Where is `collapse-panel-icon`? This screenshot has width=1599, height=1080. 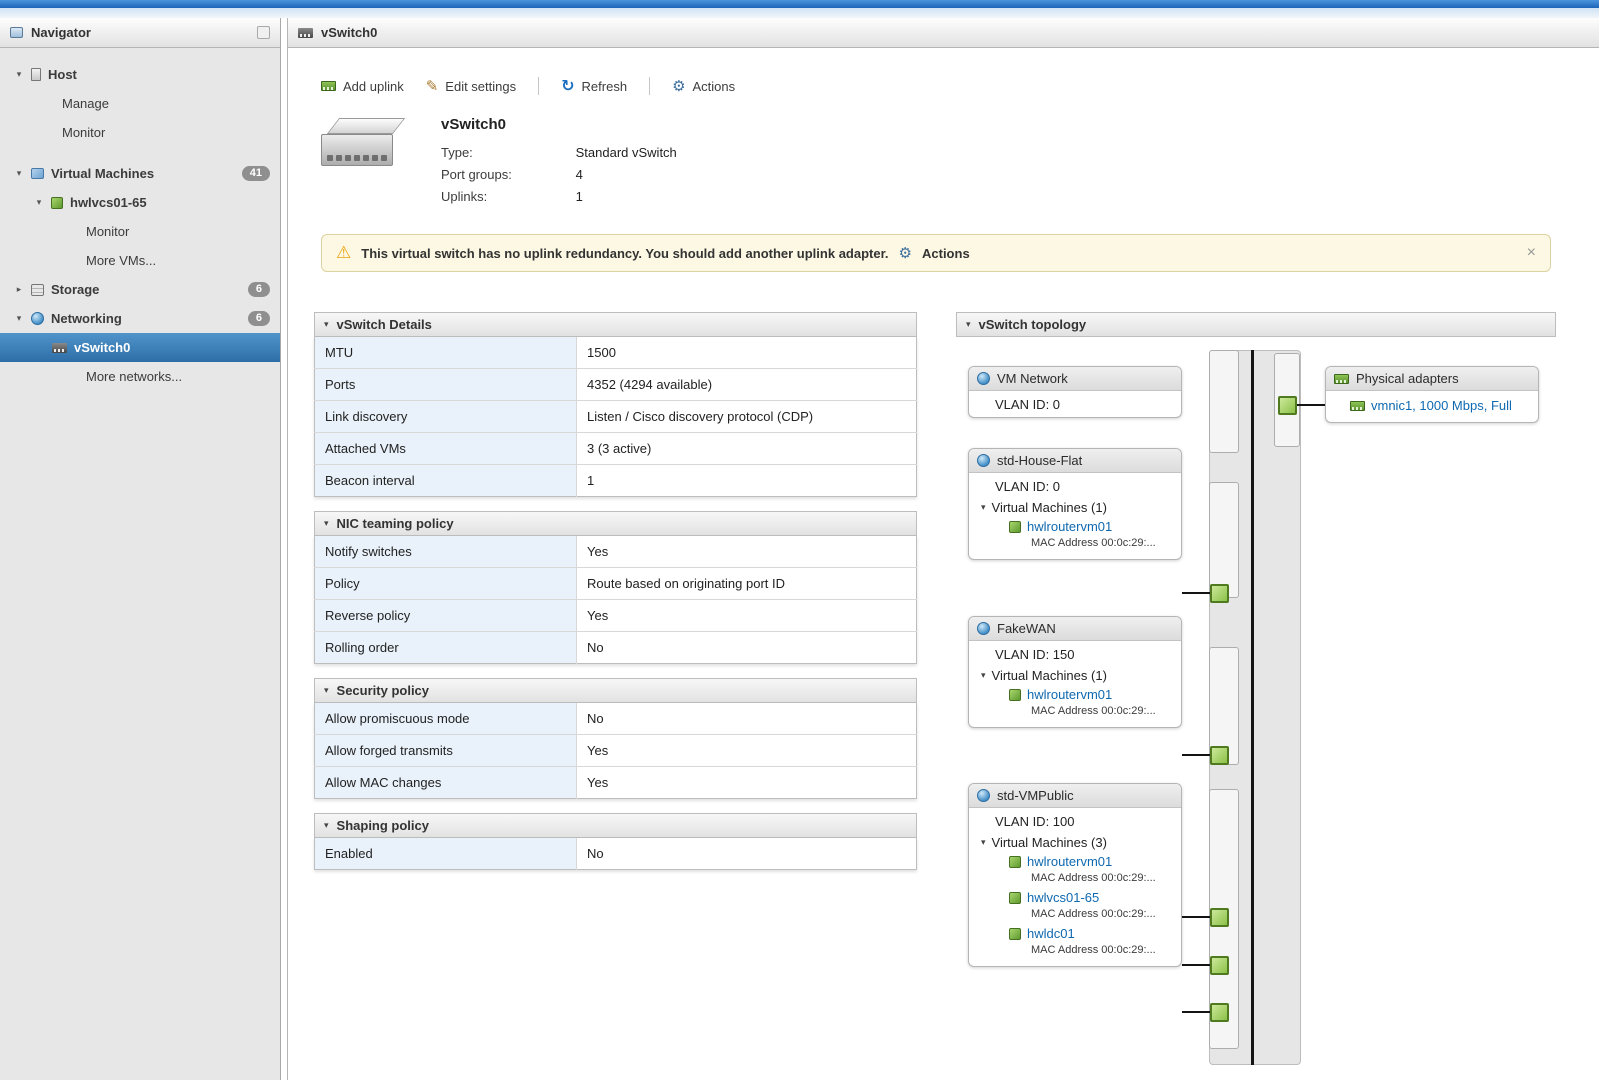
collapse-panel-icon is located at coordinates (263, 32).